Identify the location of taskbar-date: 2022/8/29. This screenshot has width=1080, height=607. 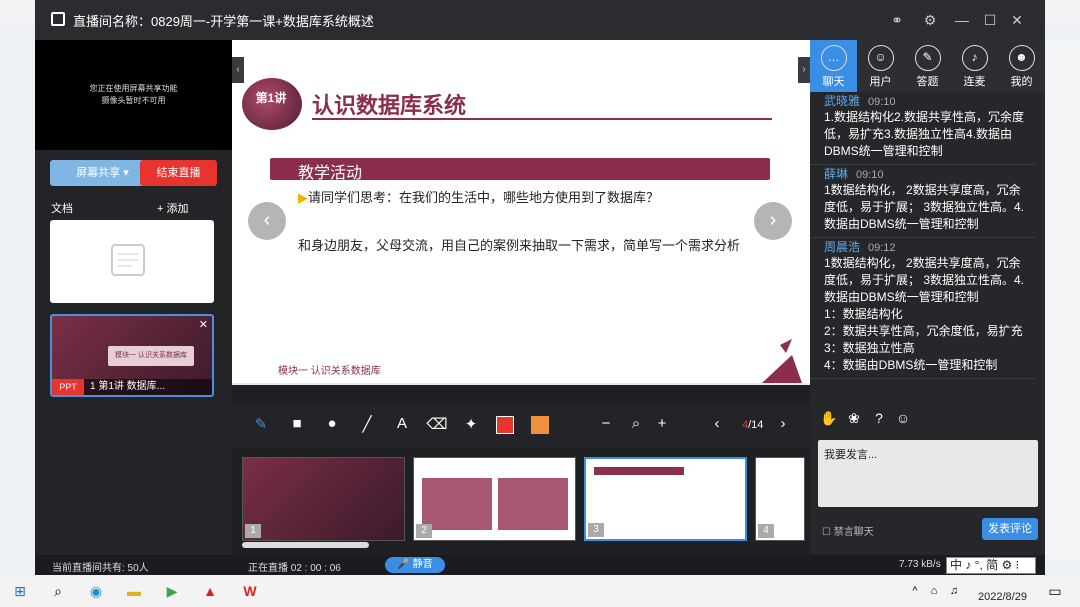
(1002, 597).